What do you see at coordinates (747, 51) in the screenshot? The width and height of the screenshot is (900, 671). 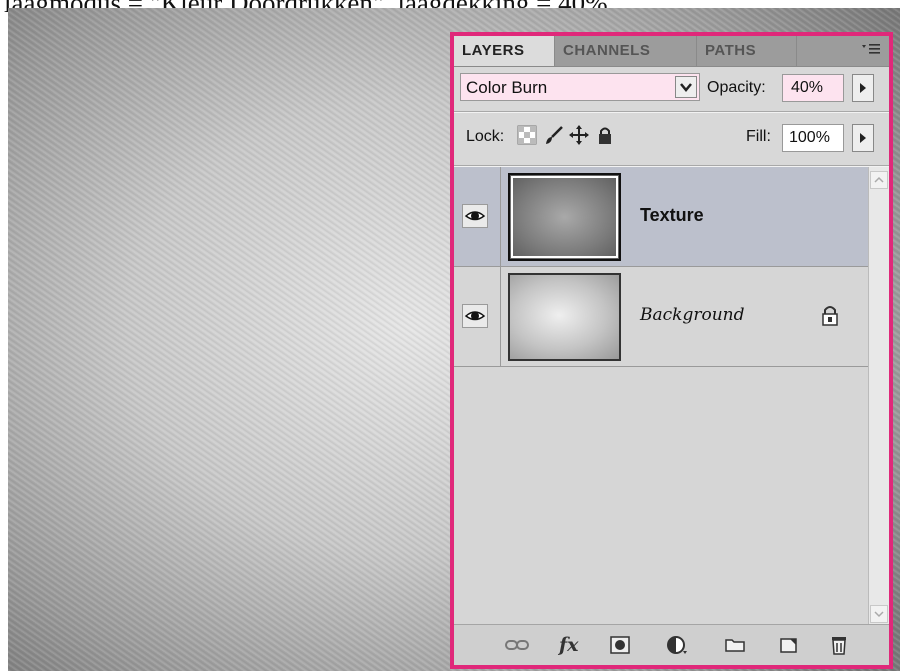 I see `tab-paths: PATHS` at bounding box center [747, 51].